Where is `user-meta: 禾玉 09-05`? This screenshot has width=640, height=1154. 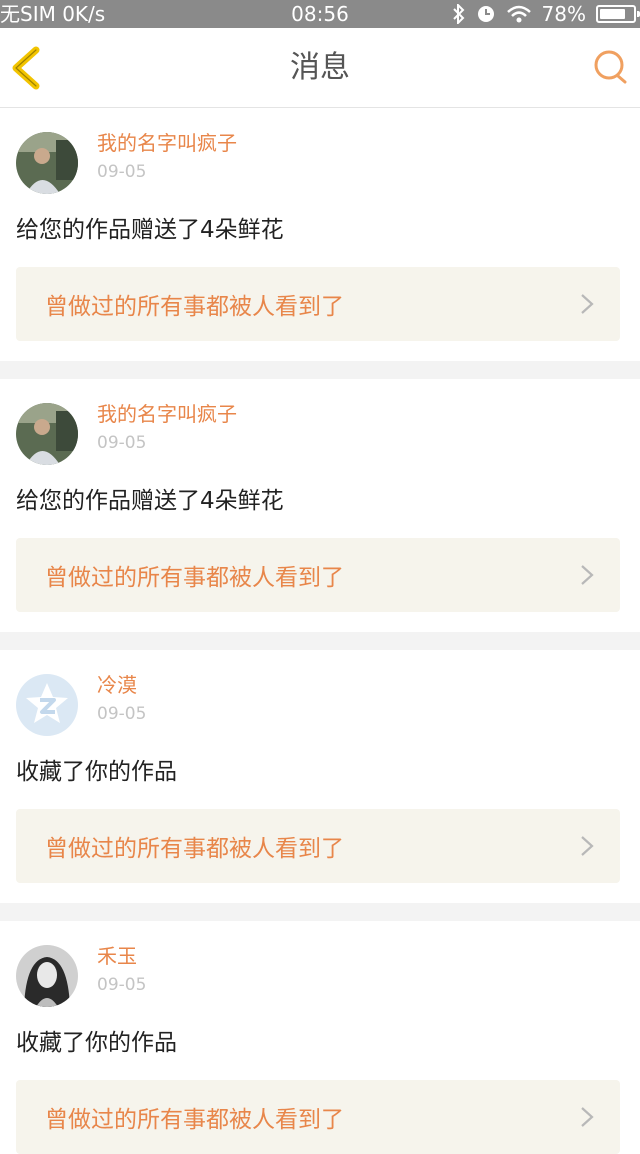 user-meta: 禾玉 09-05 is located at coordinates (121, 970).